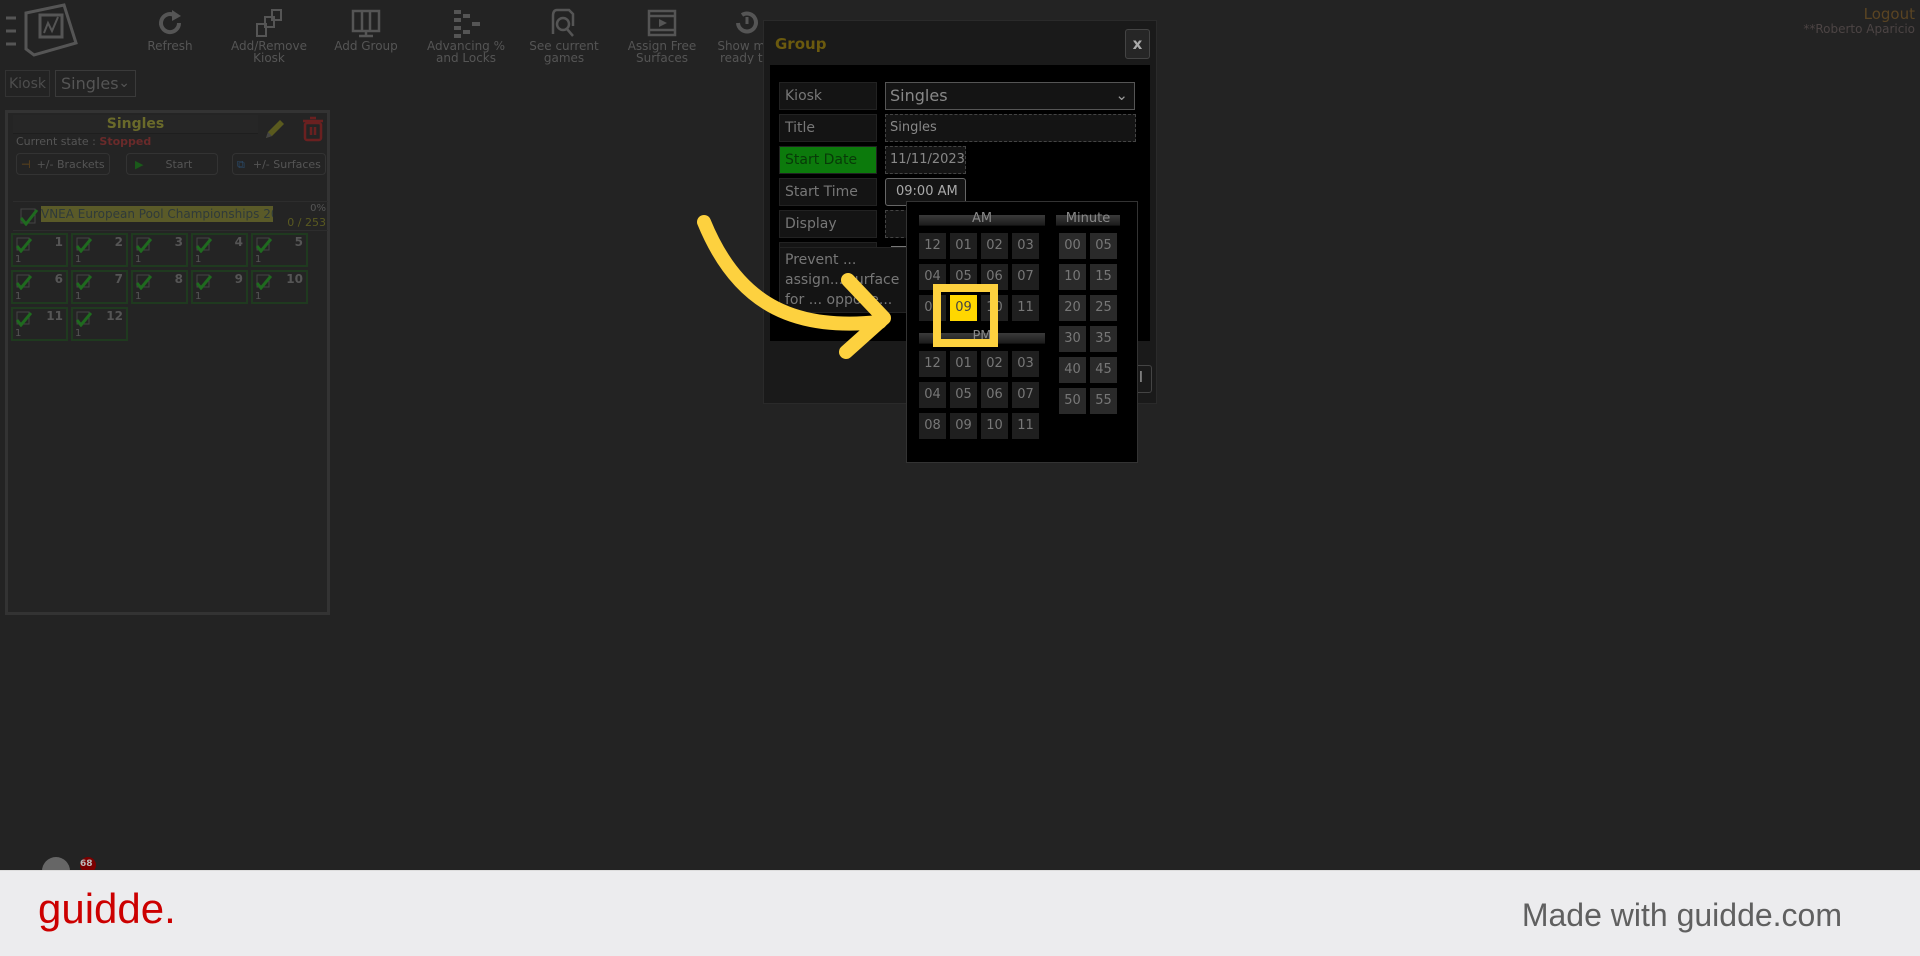  Describe the element at coordinates (1072, 370) in the screenshot. I see `minute-cell: 40` at that location.